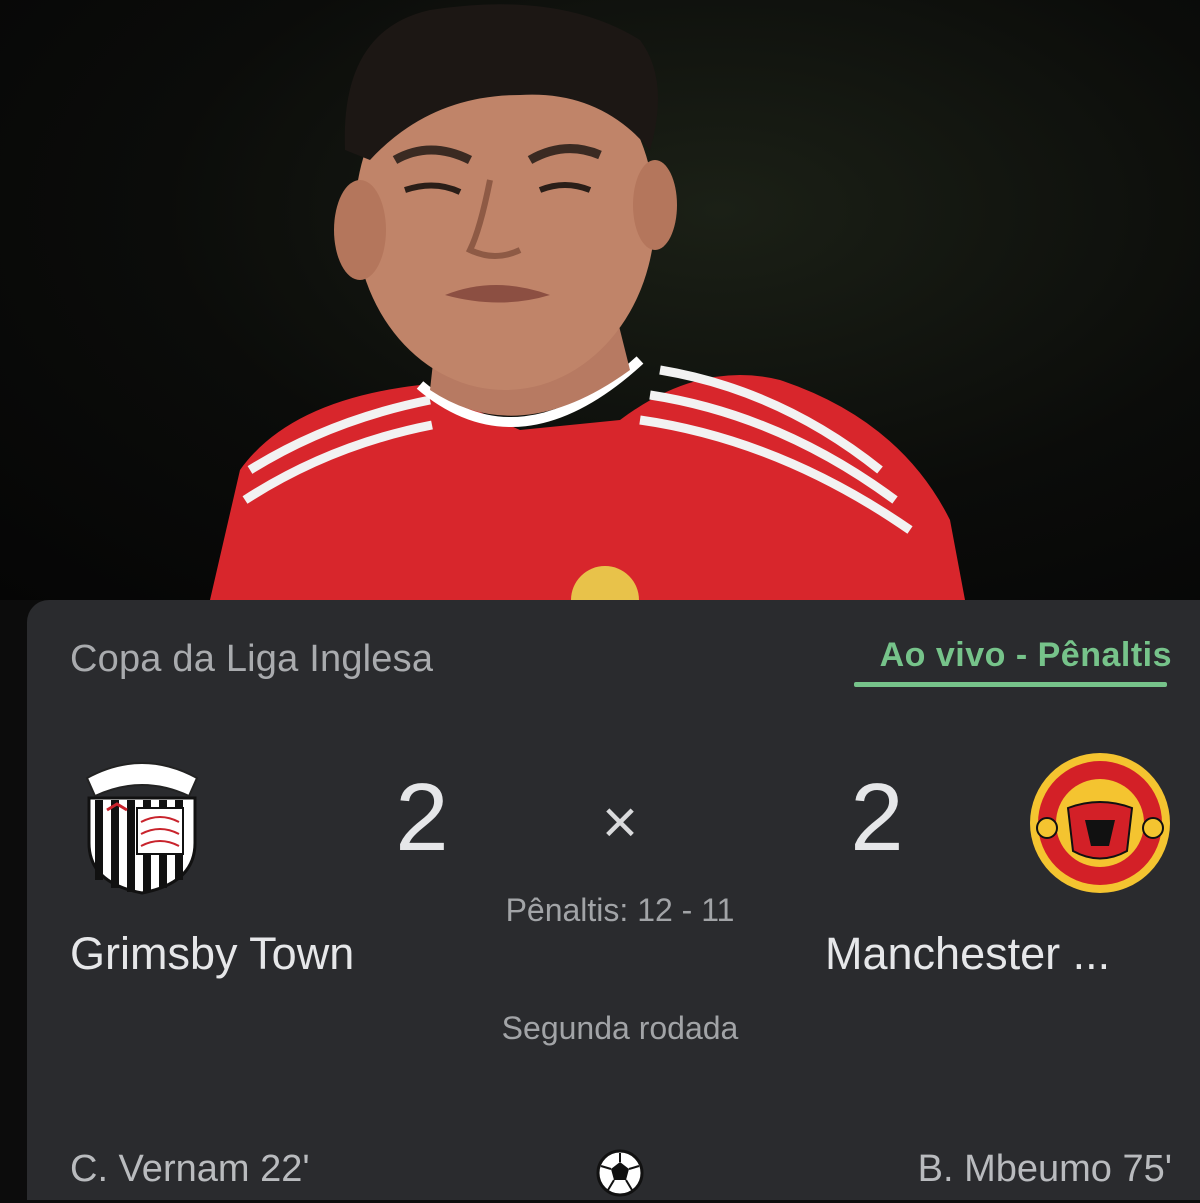 The height and width of the screenshot is (1203, 1200). Describe the element at coordinates (190, 1169) in the screenshot. I see `home-goal-scorer: C. Vernam 22'` at that location.